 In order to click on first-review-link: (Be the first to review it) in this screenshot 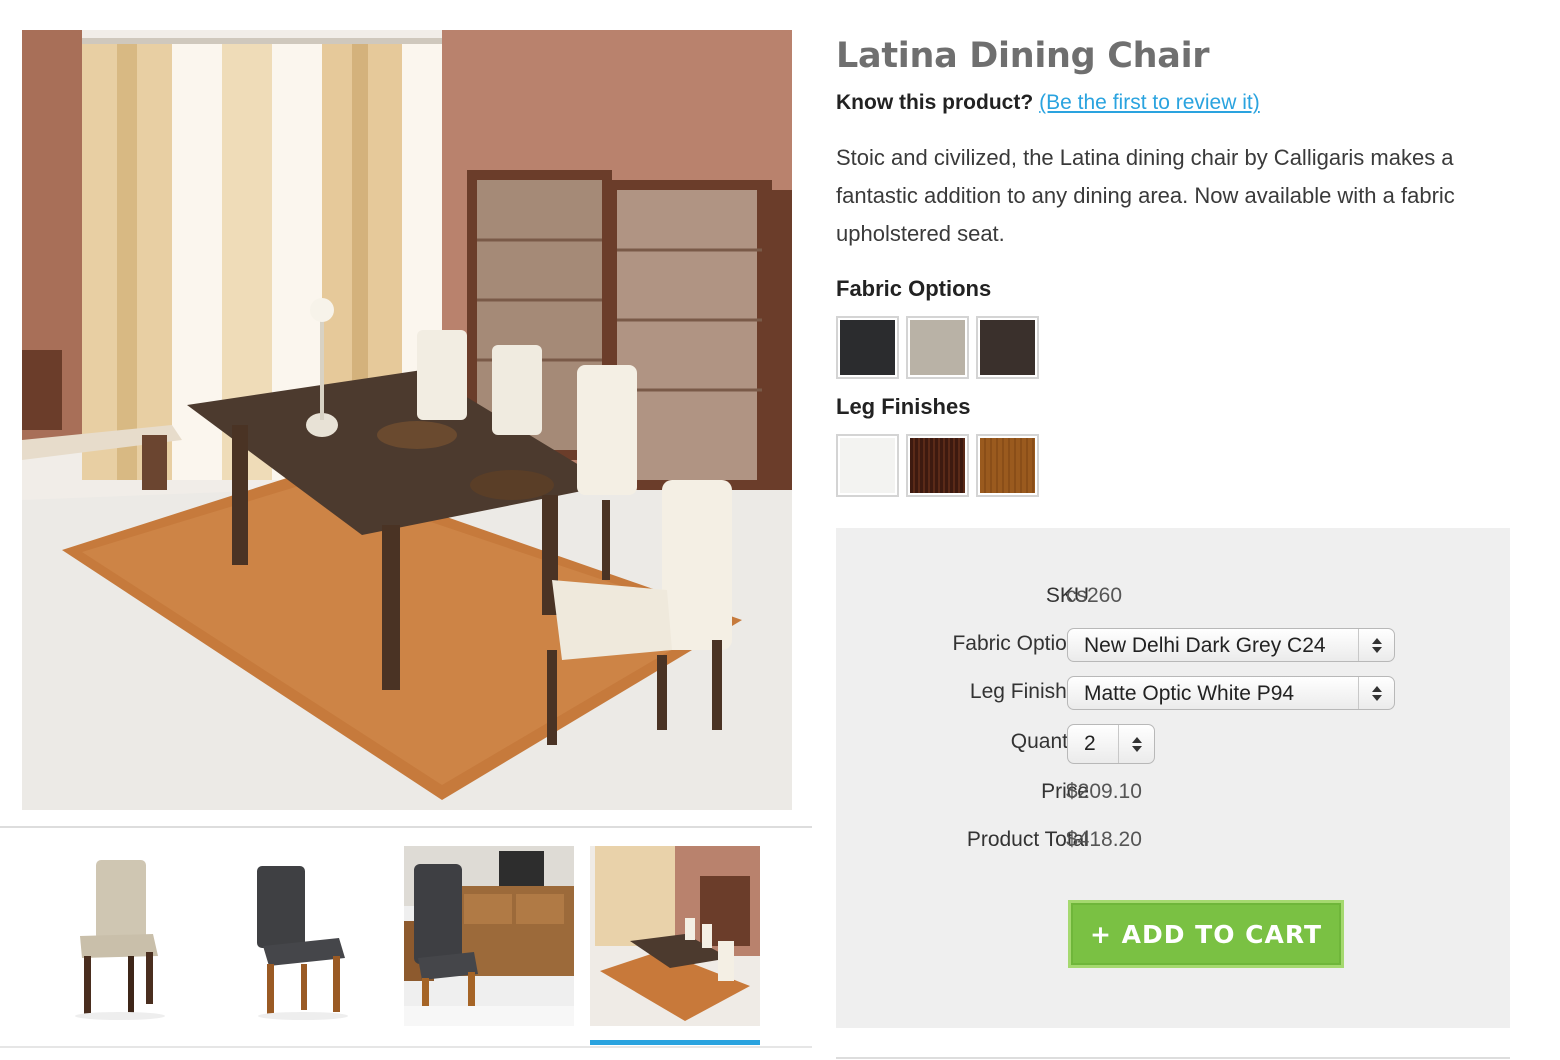, I will do `click(1149, 102)`.